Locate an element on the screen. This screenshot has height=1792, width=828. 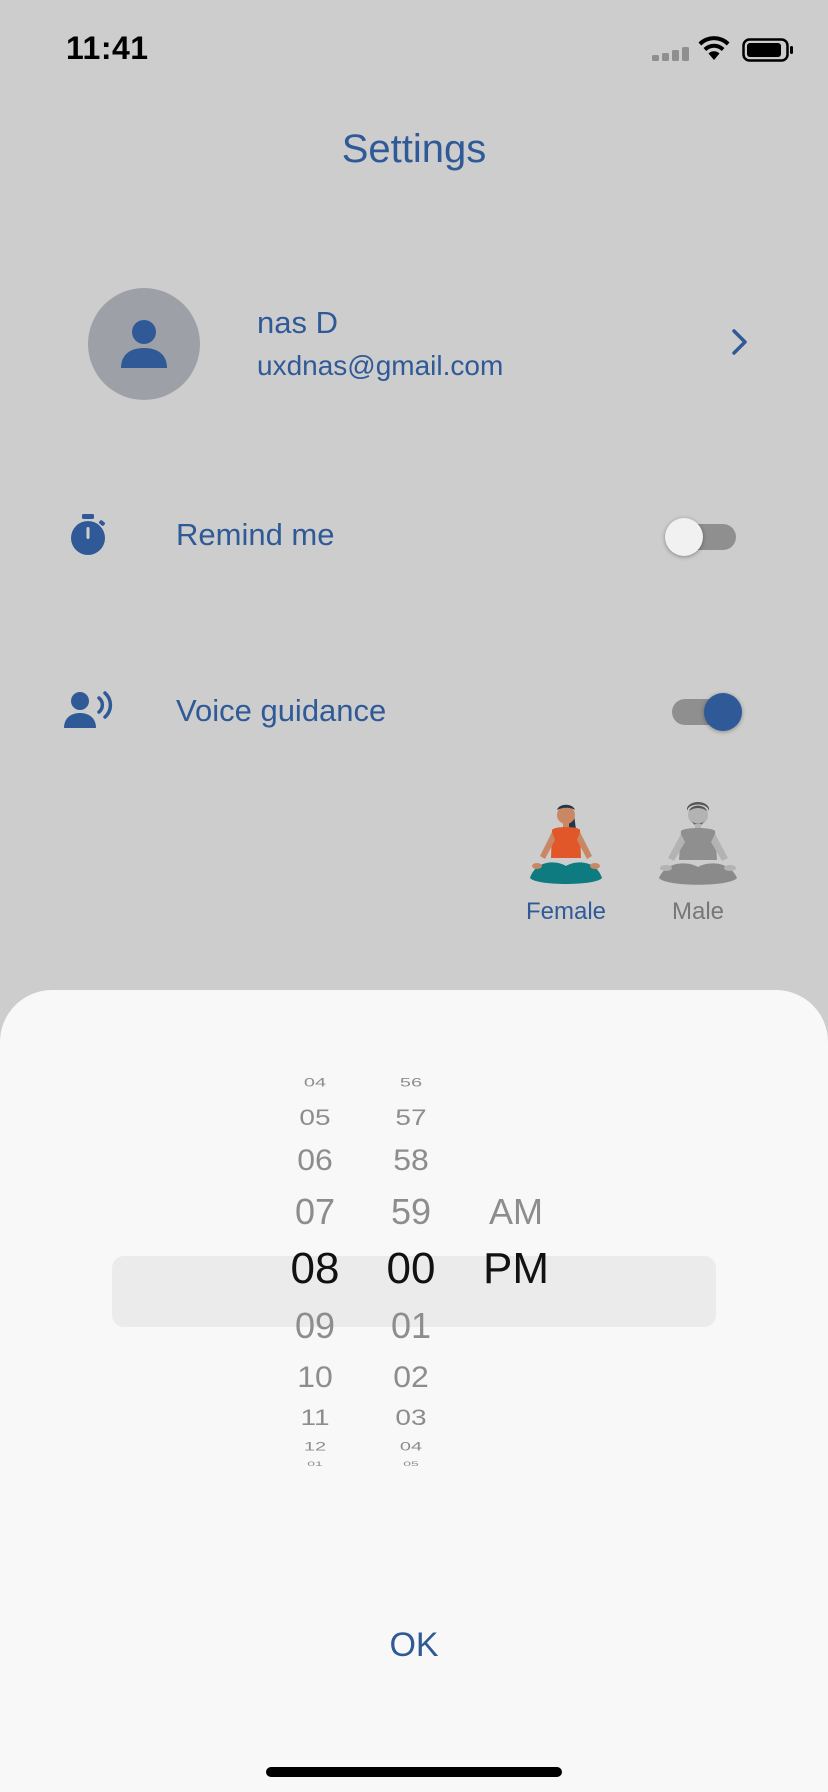
female-voice-option: Female is located at coordinates (566, 862).